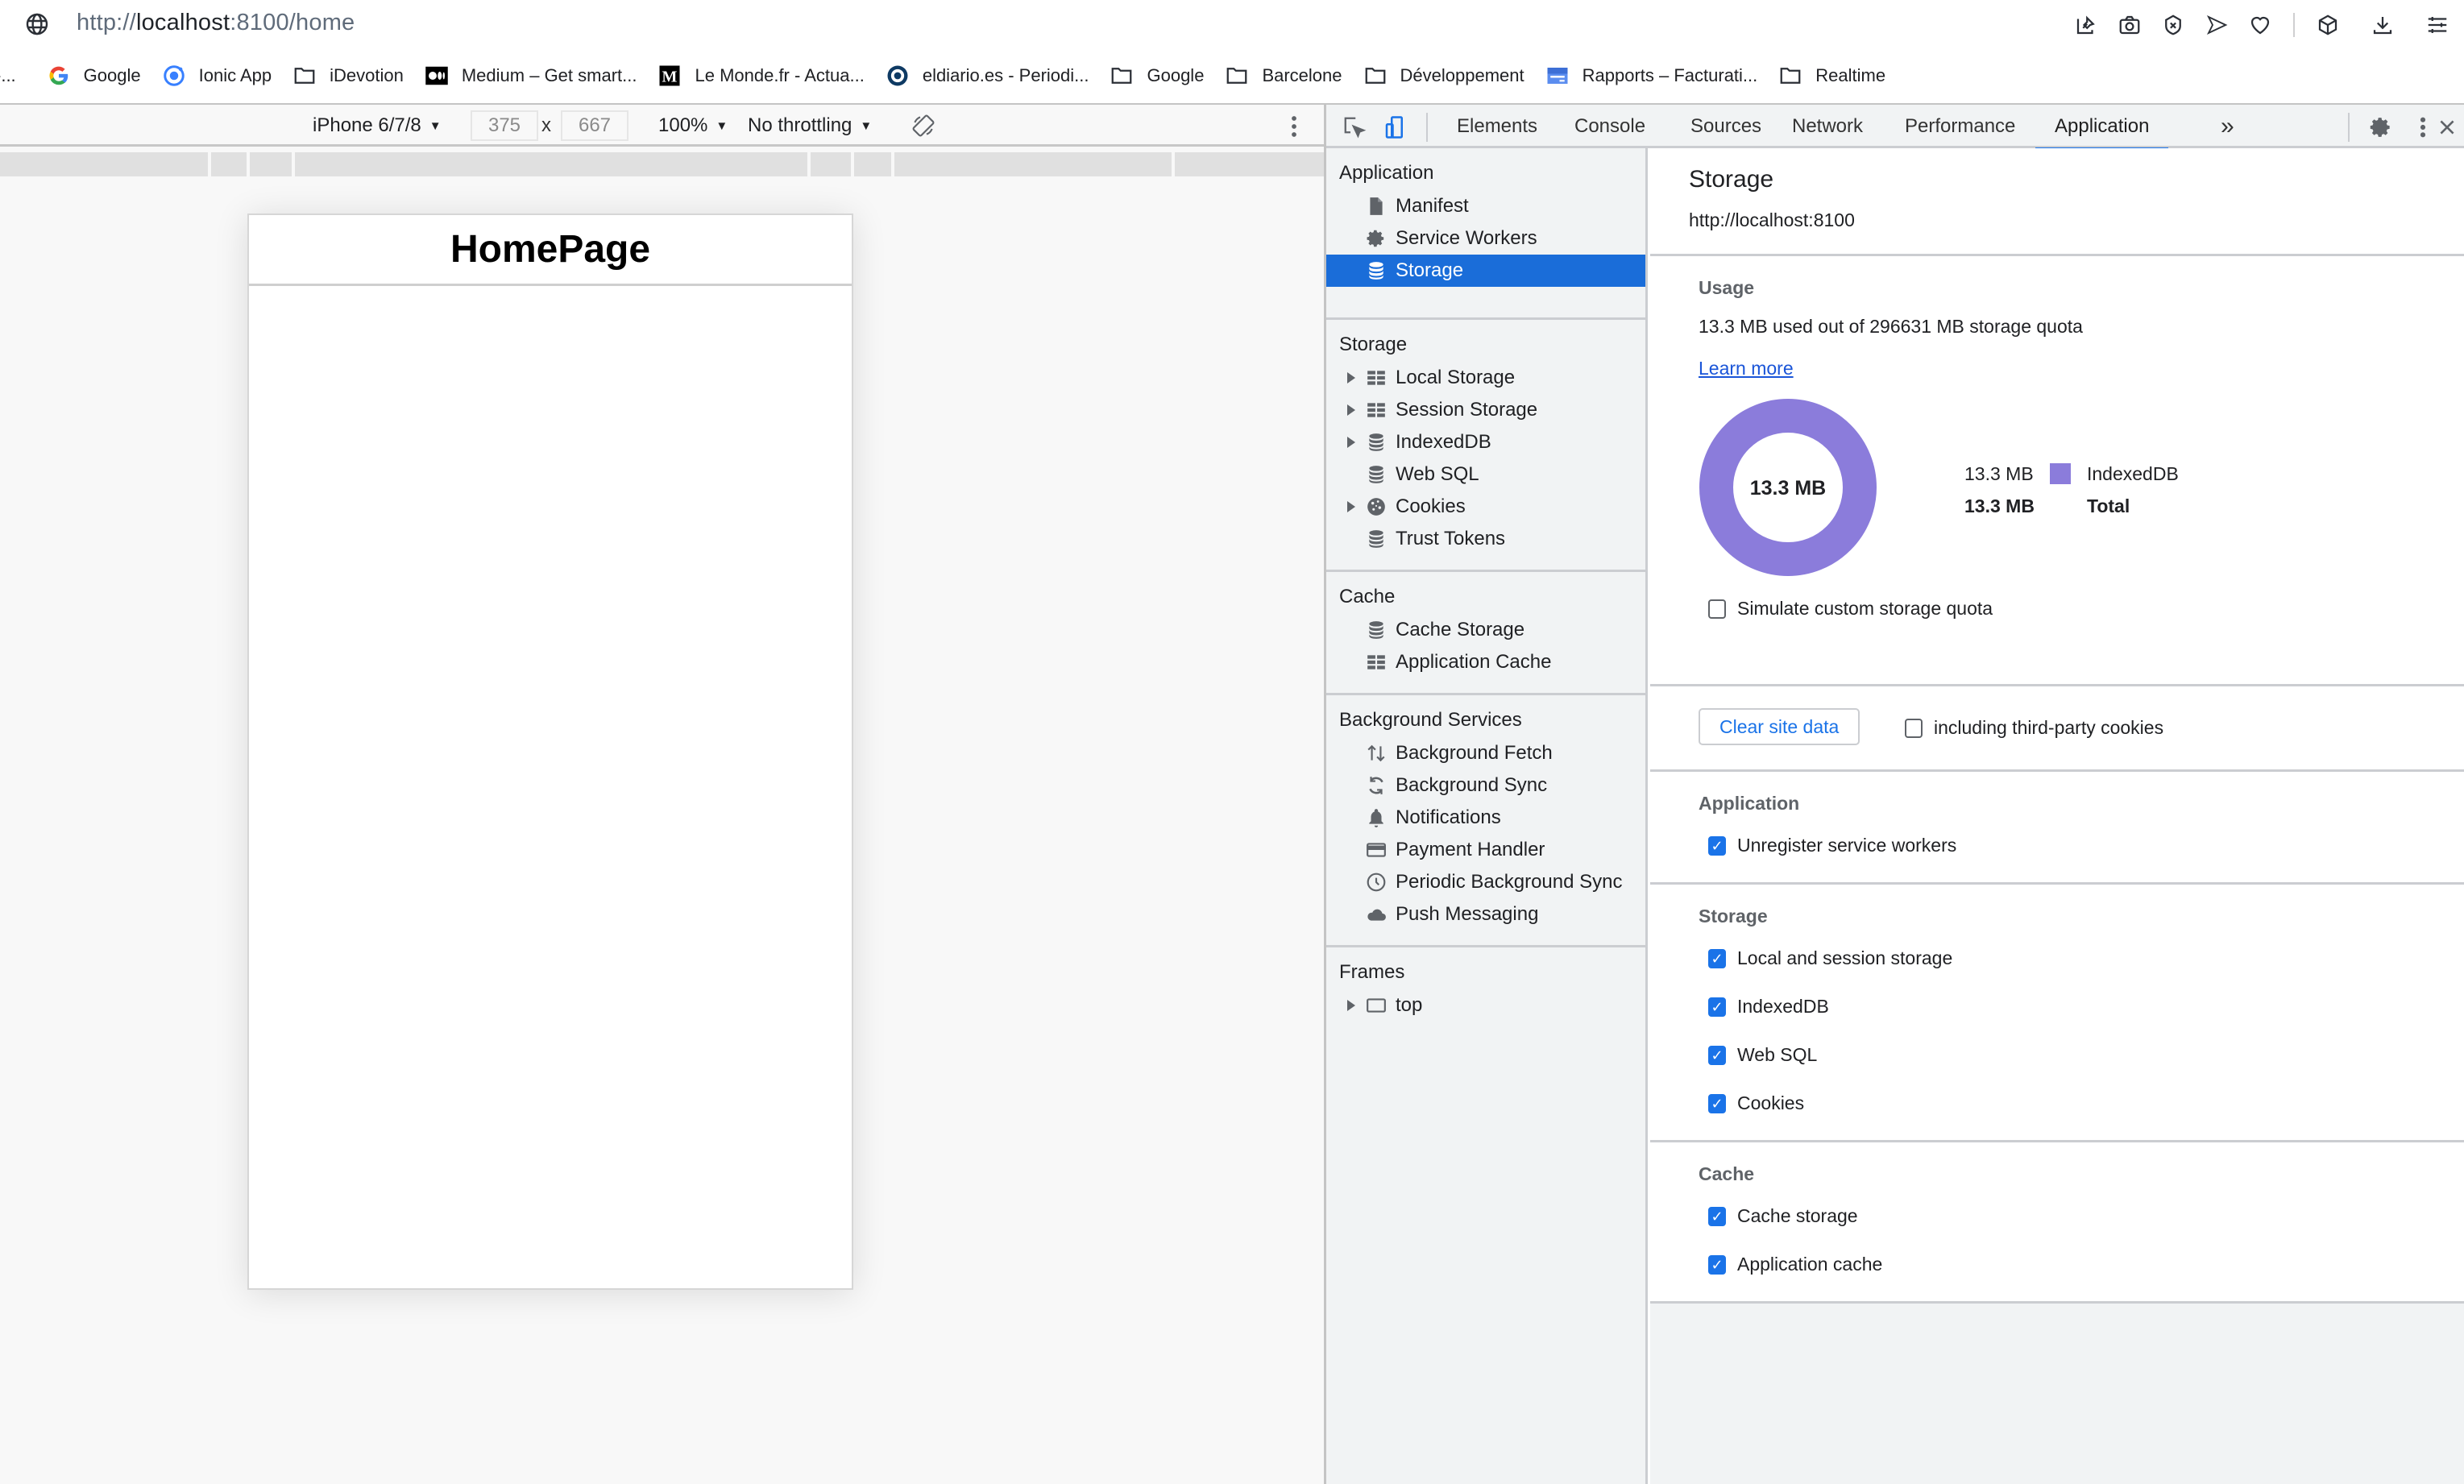 The image size is (2464, 1484). What do you see at coordinates (1485, 507) in the screenshot?
I see `sidebar-item-cookies: Cookies` at bounding box center [1485, 507].